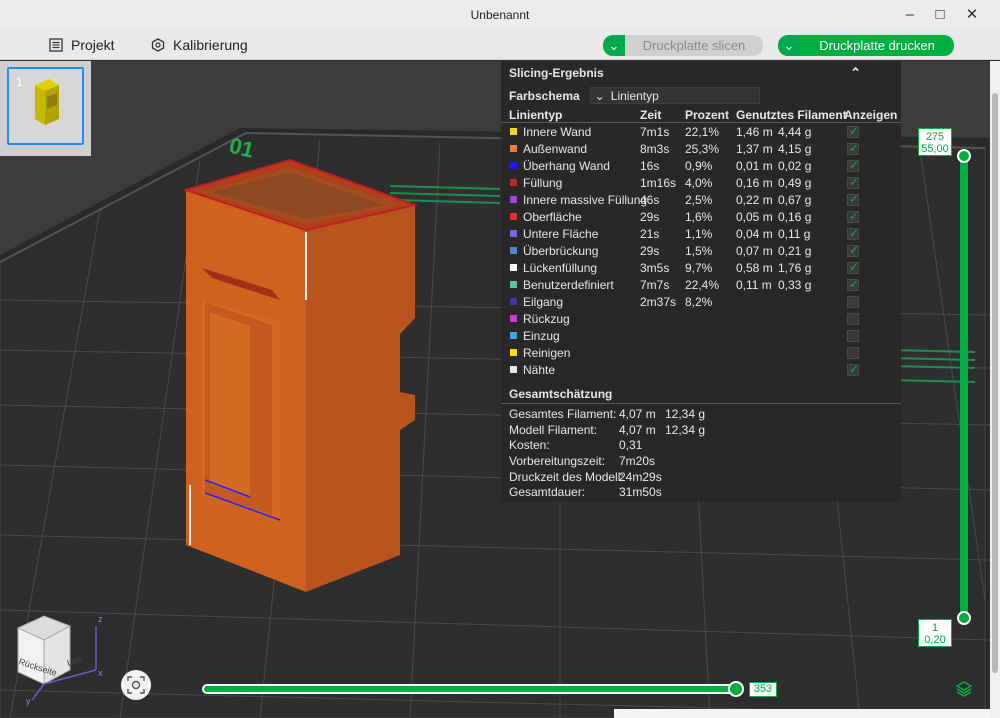 The height and width of the screenshot is (718, 1000). I want to click on camera-view-button, so click(136, 685).